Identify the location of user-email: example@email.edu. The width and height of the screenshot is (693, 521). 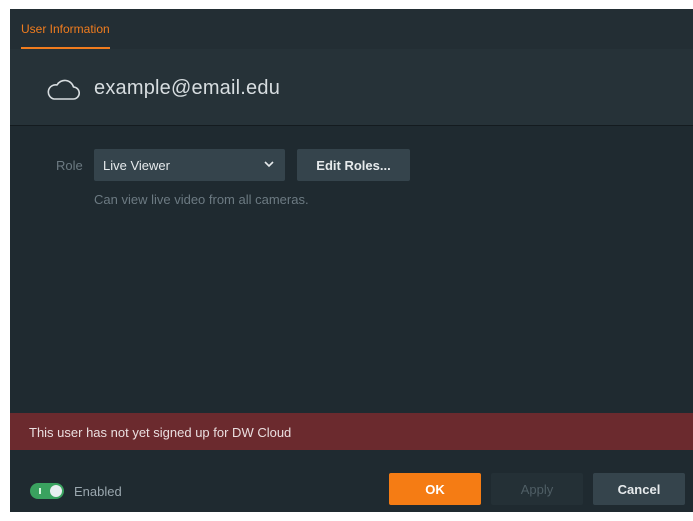
(187, 88).